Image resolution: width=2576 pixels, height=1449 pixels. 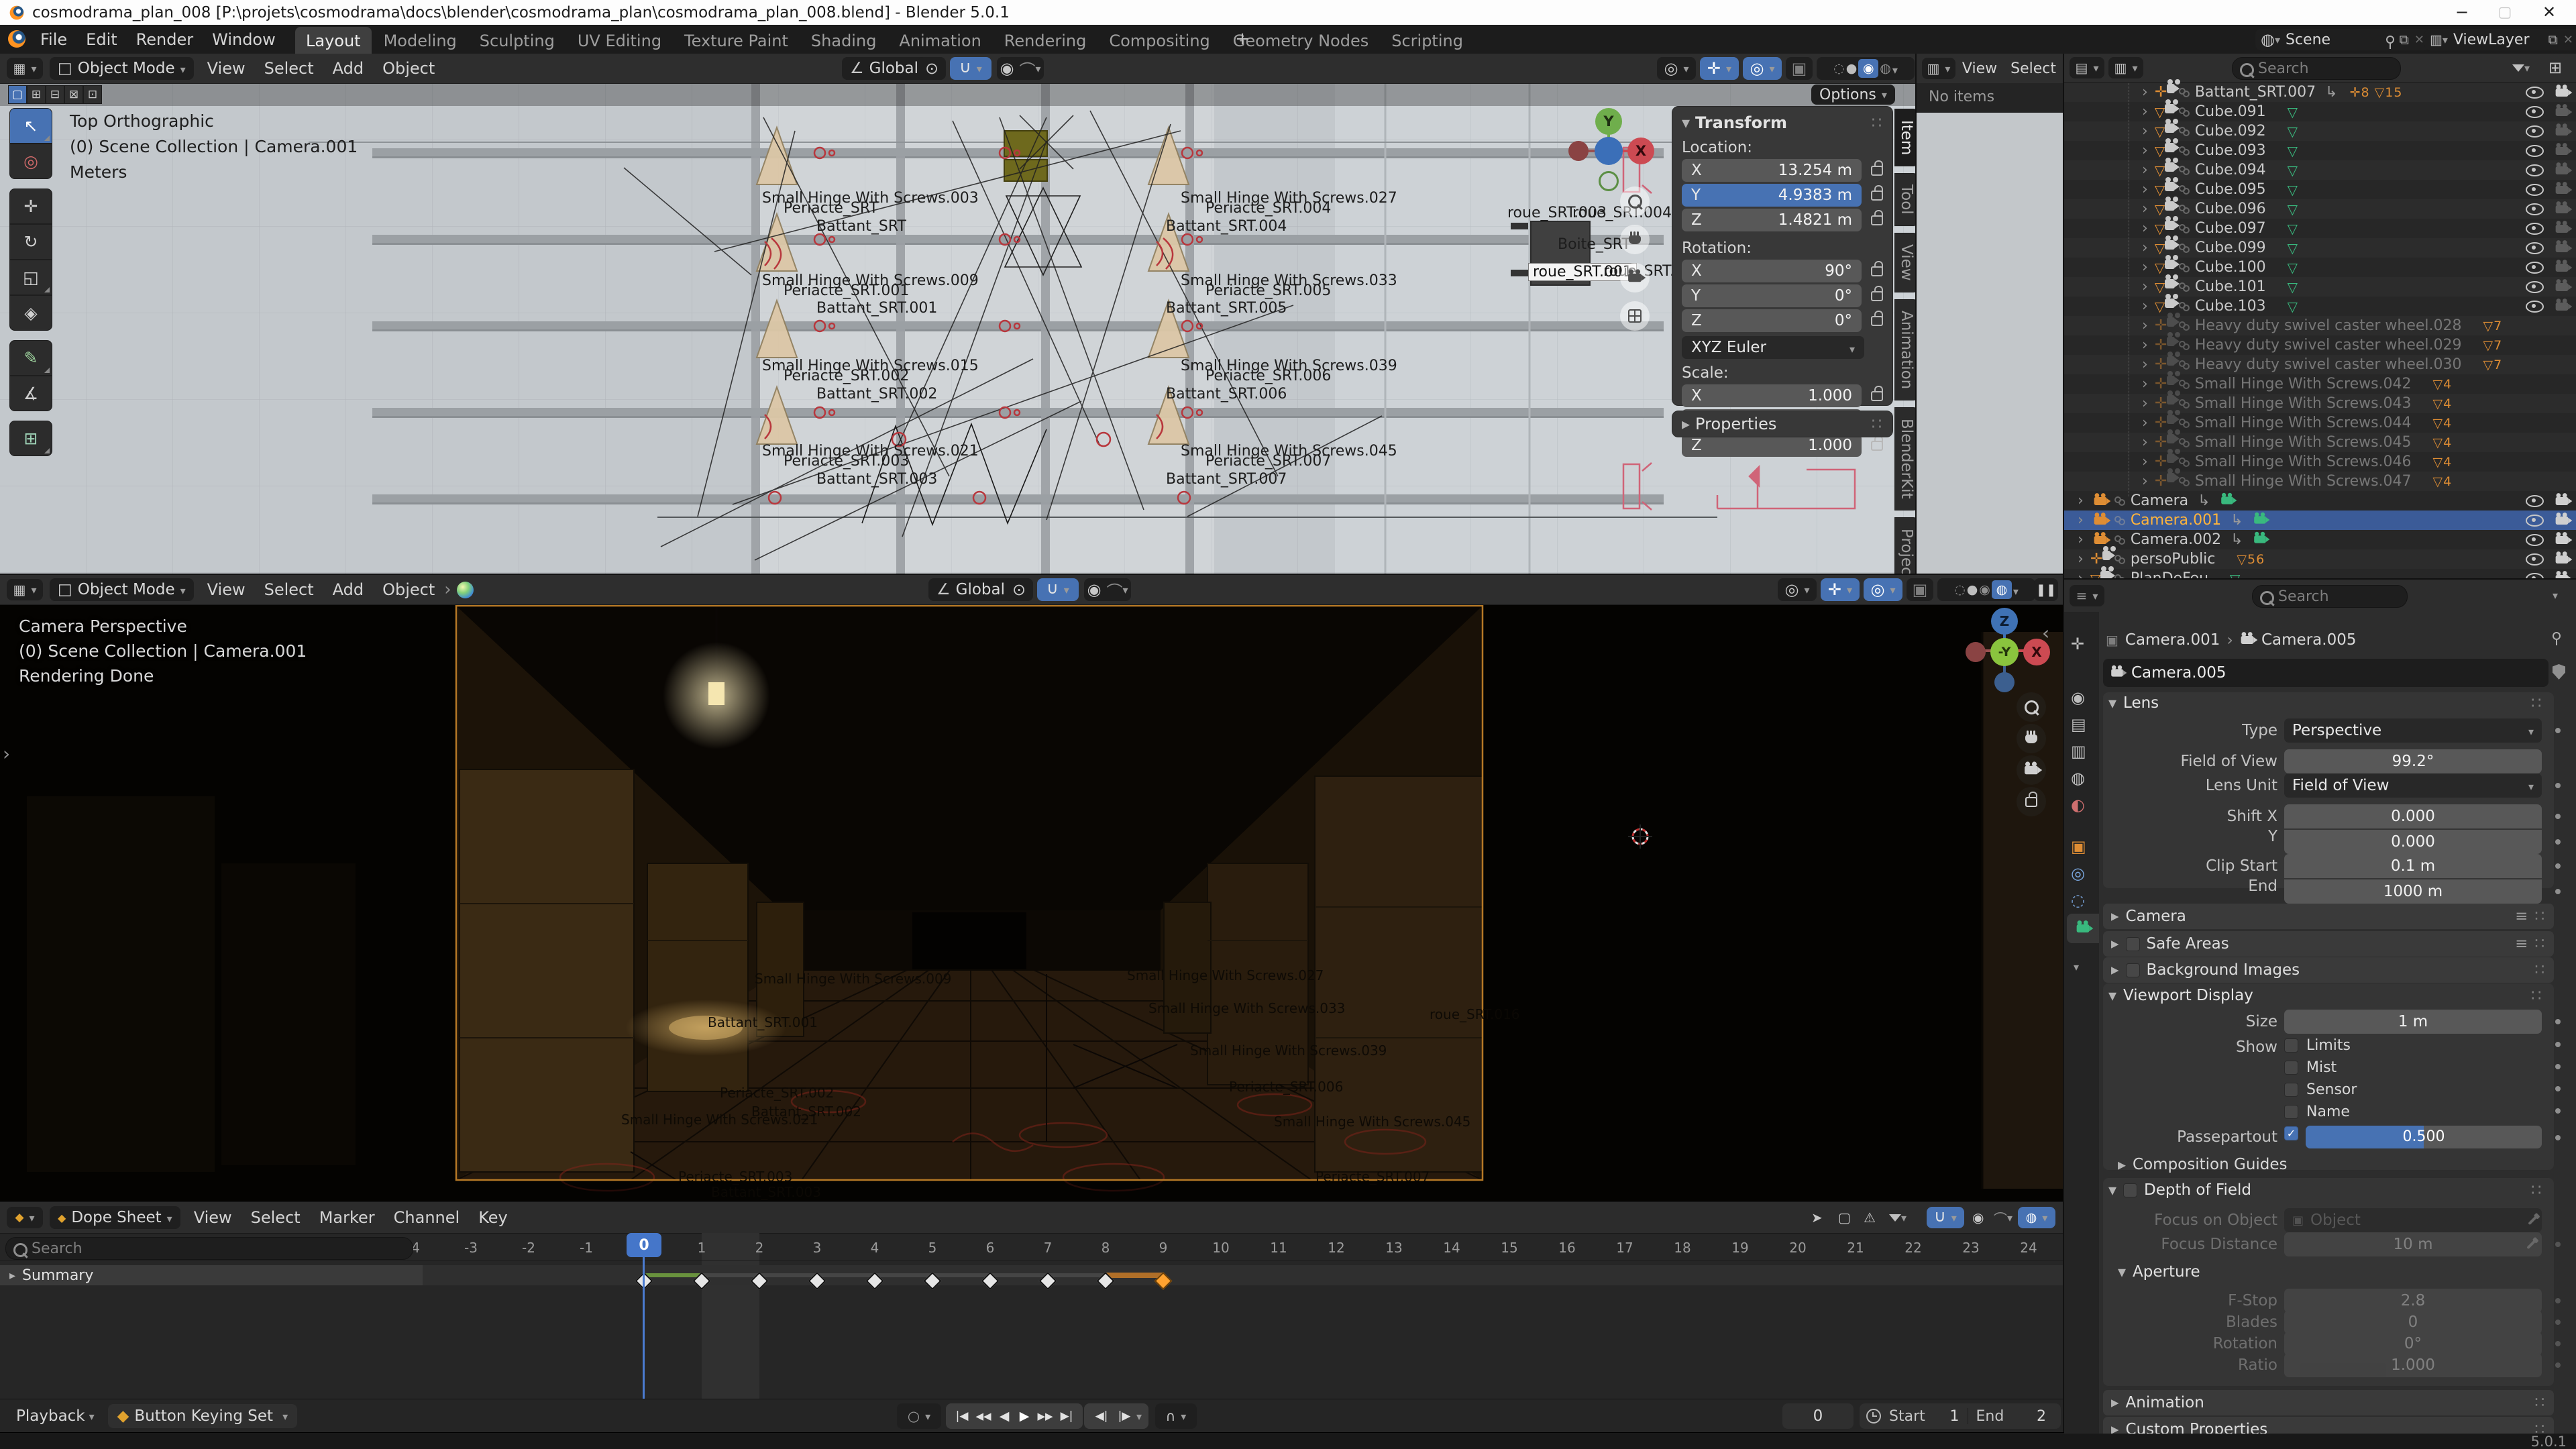 I want to click on pan-control, so click(x=2031, y=738).